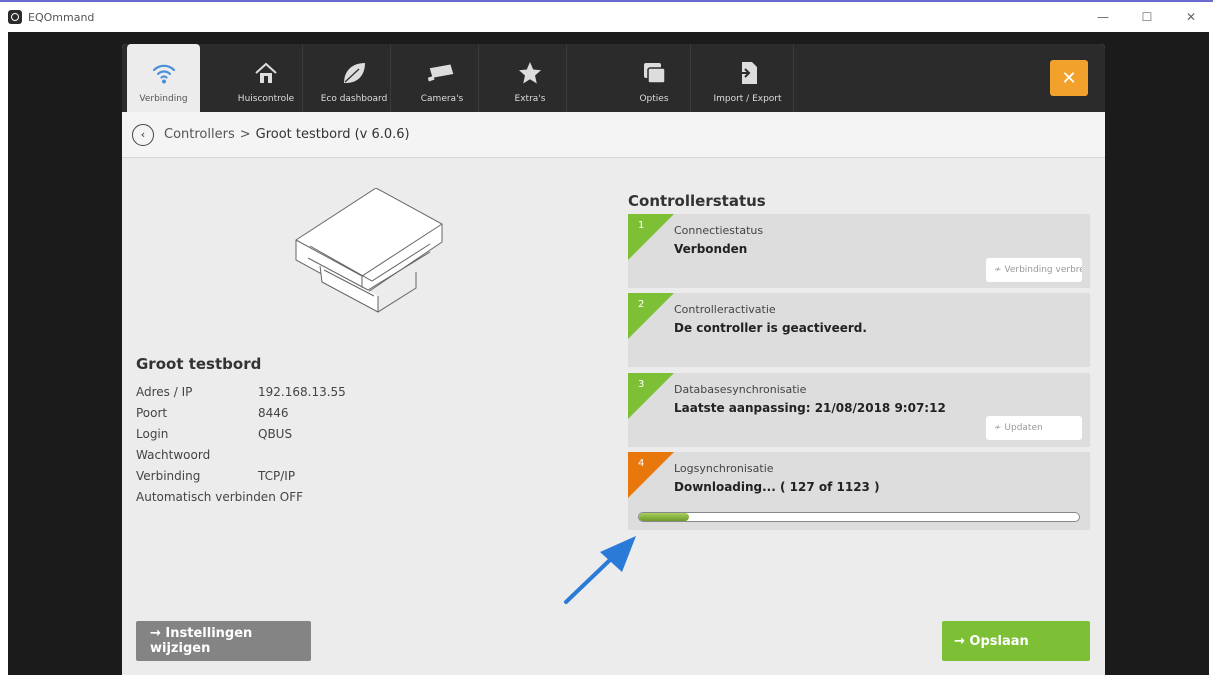  I want to click on step-value: De controller is geactiveerd., so click(770, 328).